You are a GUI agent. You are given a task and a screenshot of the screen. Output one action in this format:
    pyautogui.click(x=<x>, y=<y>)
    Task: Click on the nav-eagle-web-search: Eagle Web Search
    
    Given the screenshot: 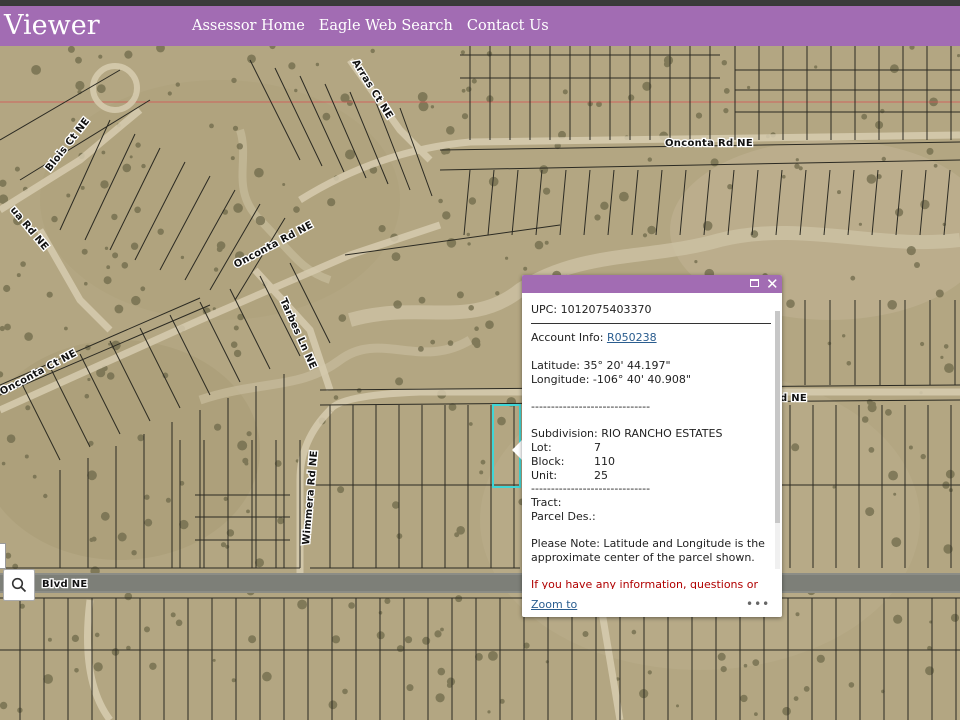 What is the action you would take?
    pyautogui.click(x=386, y=26)
    